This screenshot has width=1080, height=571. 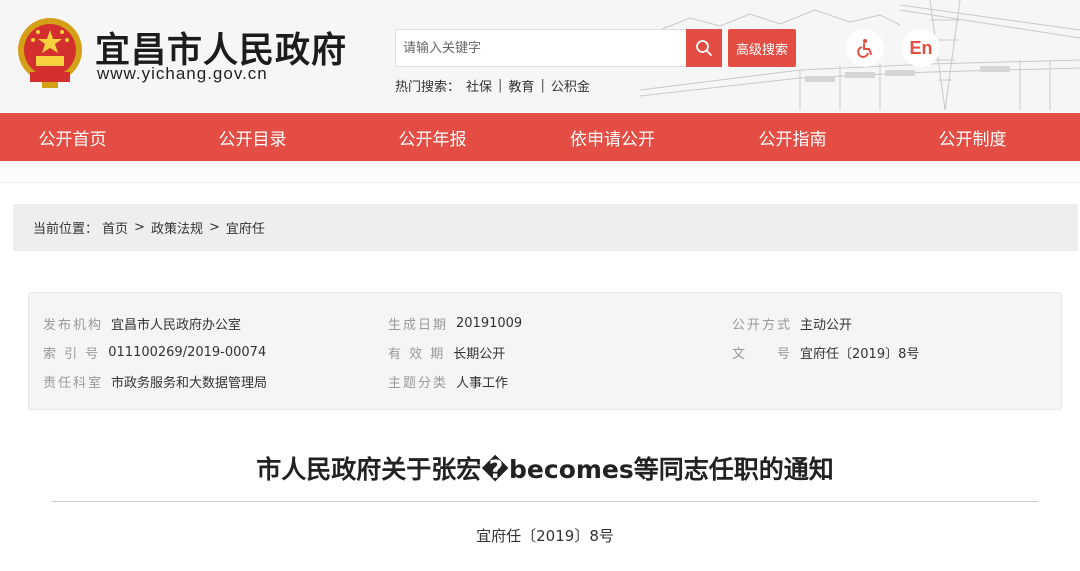 What do you see at coordinates (418, 325) in the screenshot?
I see `info-label: 生成日期` at bounding box center [418, 325].